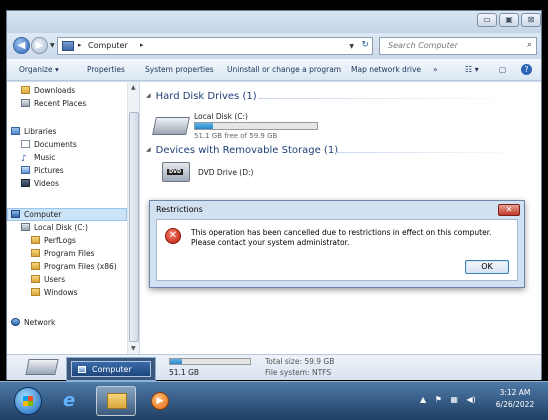  I want to click on nav-item-users: Users, so click(48, 279).